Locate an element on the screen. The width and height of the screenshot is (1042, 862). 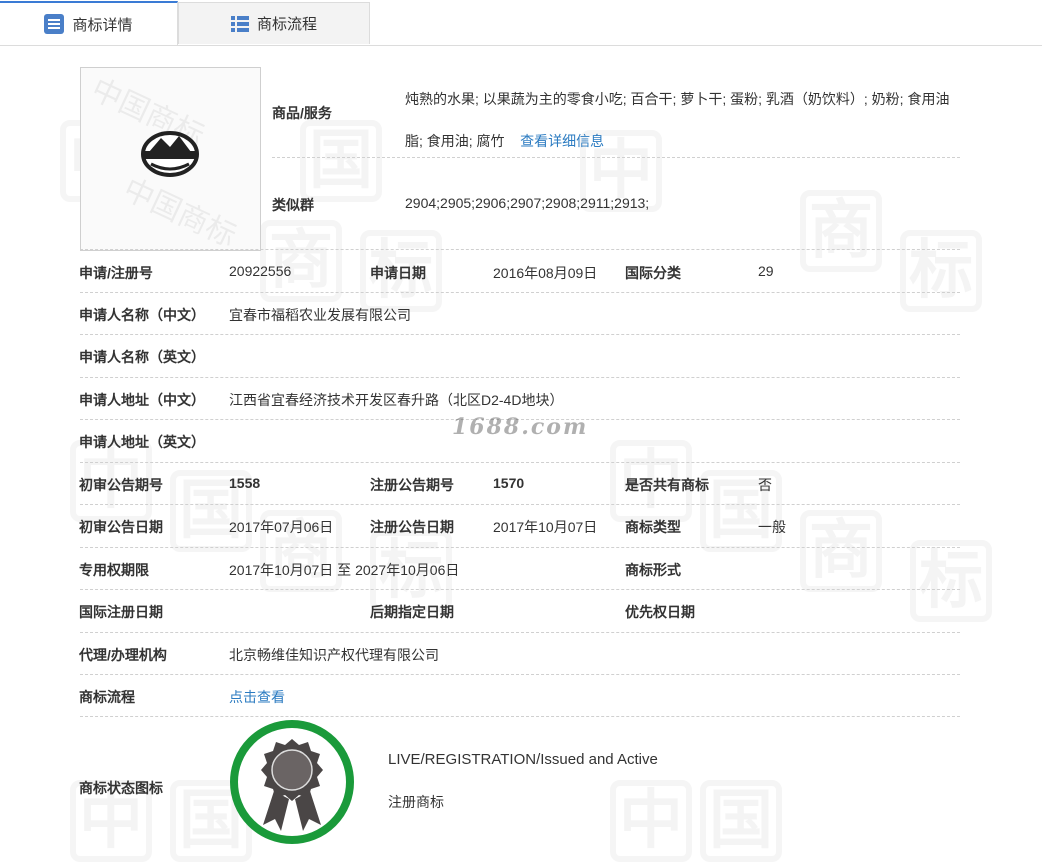
flow-label: 商标流程 is located at coordinates (107, 697).